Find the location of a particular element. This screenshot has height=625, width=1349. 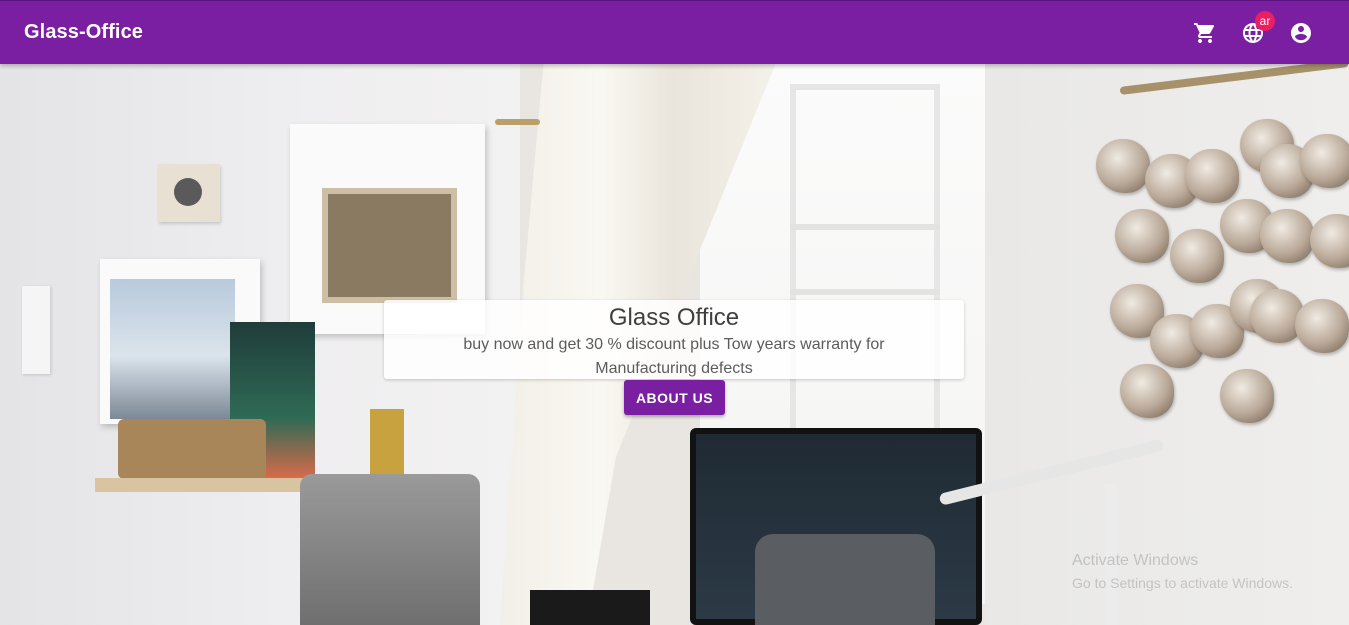

pencil-cup is located at coordinates (387, 444).